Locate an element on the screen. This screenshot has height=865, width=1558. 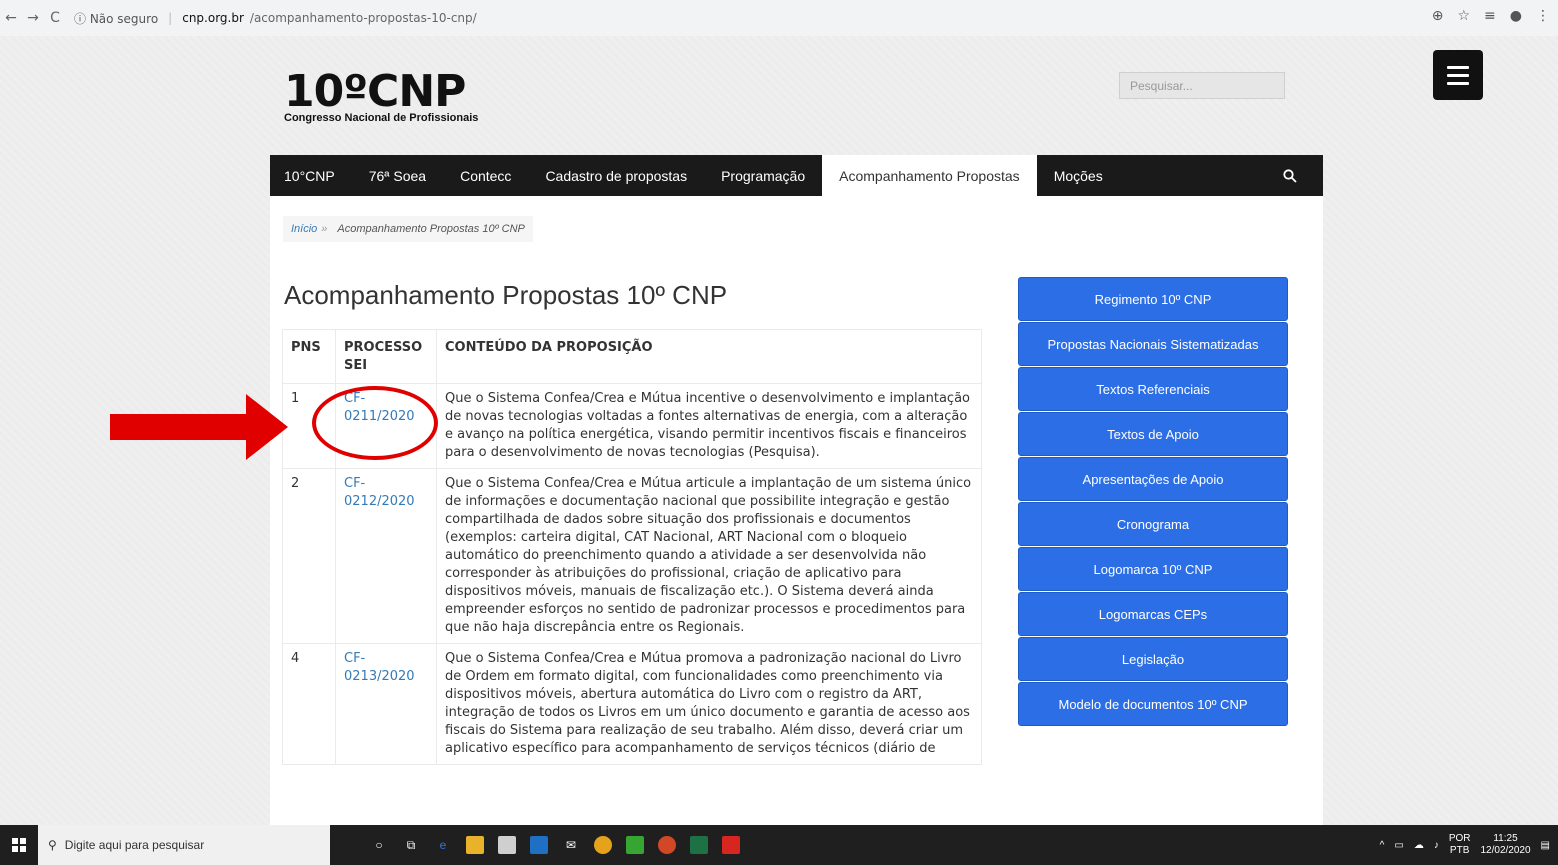
keyboard-layout: PTB is located at coordinates (1459, 850).